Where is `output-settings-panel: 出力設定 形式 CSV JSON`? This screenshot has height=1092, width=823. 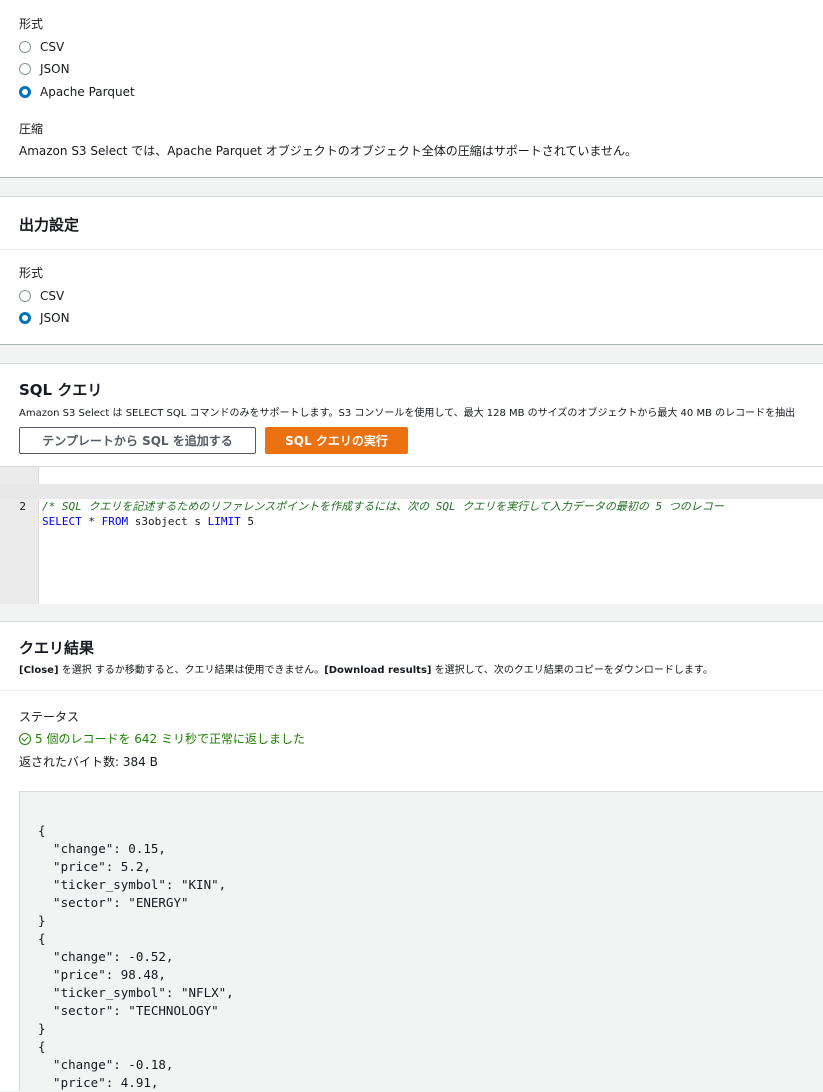 output-settings-panel: 出力設定 形式 CSV JSON is located at coordinates (411, 270).